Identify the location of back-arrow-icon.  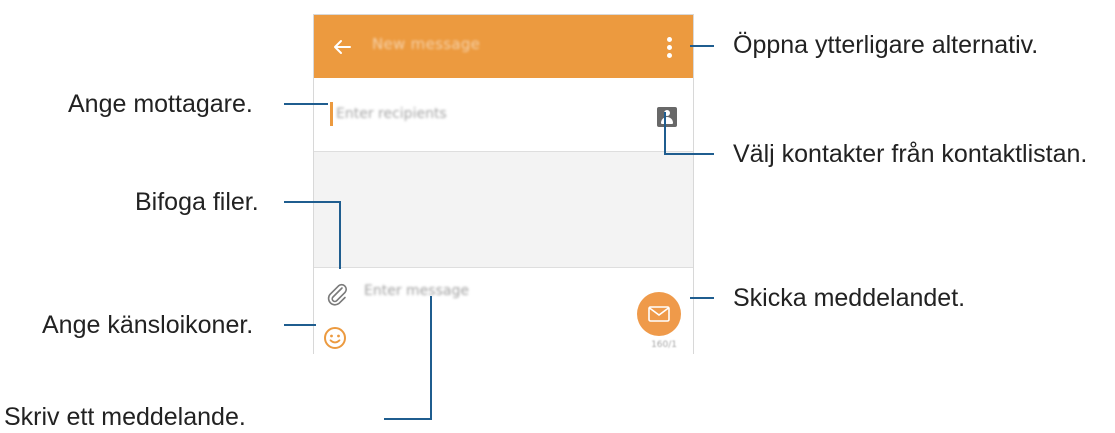
(342, 47).